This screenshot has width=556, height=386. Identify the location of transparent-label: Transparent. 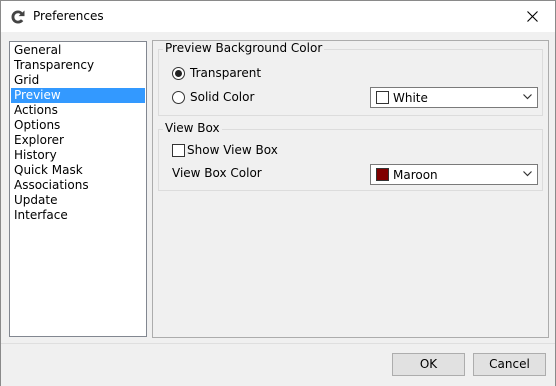
(225, 73).